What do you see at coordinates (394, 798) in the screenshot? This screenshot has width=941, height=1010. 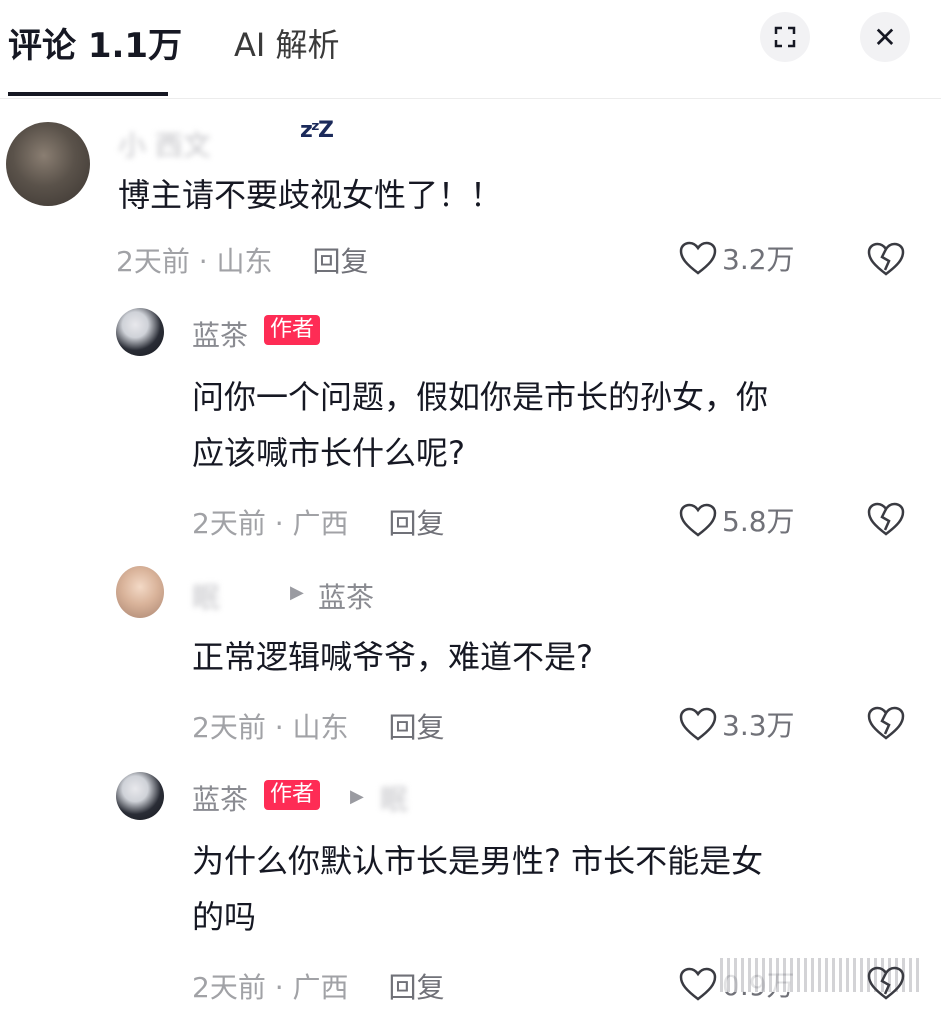 I see `reply-to-name: 眠` at bounding box center [394, 798].